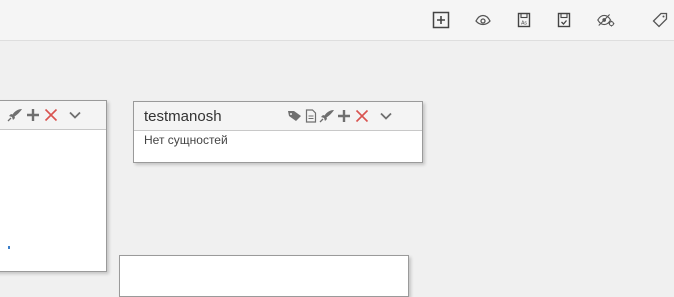  I want to click on add-entity-button, so click(441, 20).